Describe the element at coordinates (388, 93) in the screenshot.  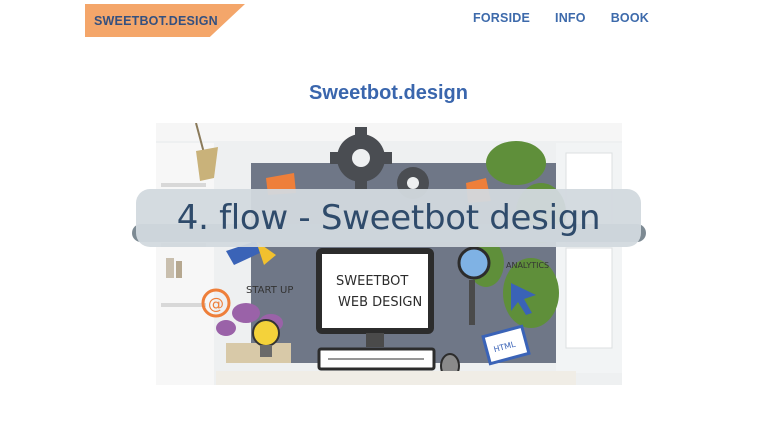
I see `page-title: Sweetbot.design` at that location.